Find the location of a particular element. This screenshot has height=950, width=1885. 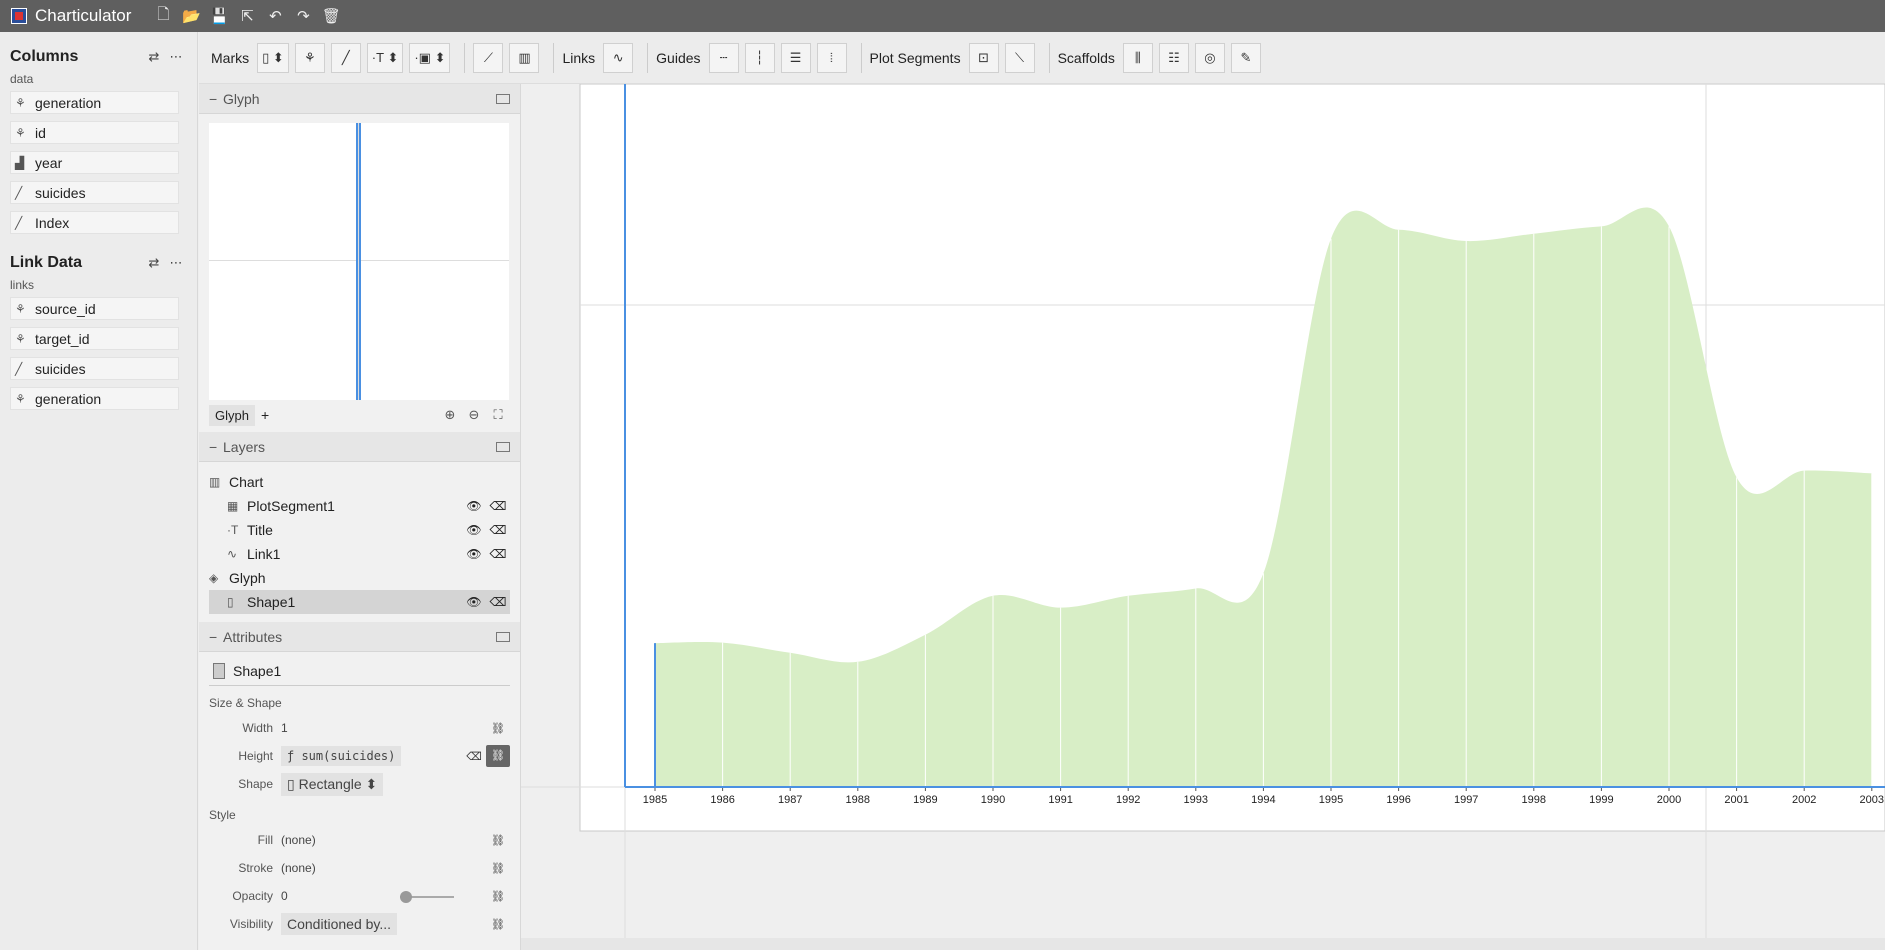

chart-icon: ▥ is located at coordinates (524, 57).